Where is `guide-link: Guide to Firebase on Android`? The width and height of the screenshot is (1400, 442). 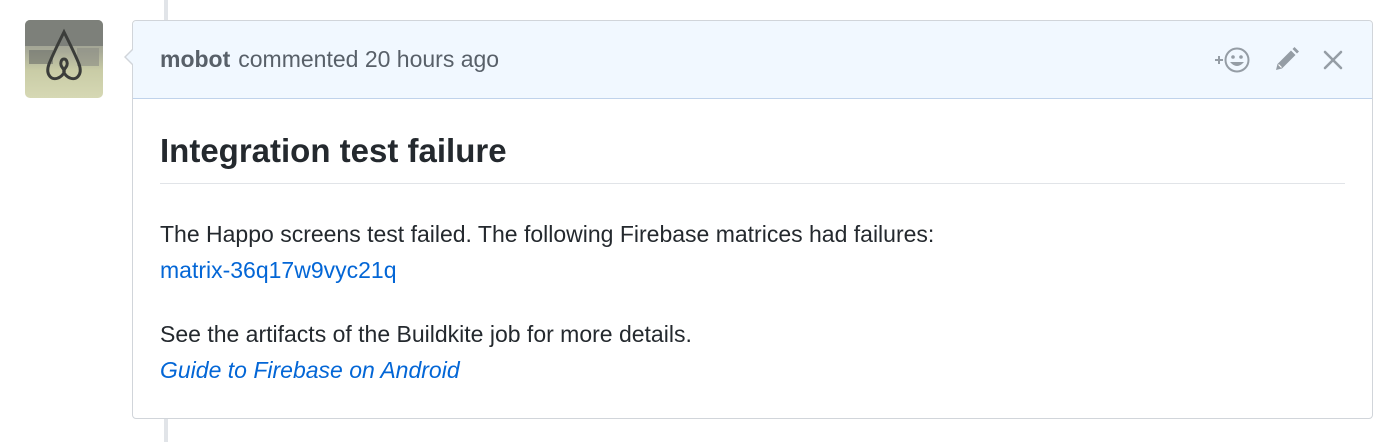 guide-link: Guide to Firebase on Android is located at coordinates (310, 370).